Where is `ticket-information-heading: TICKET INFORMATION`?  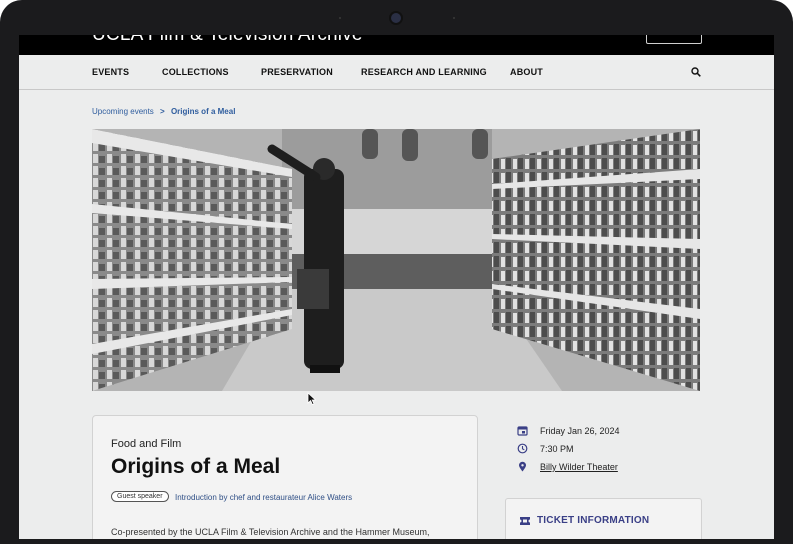
ticket-information-heading: TICKET INFORMATION is located at coordinates (584, 520).